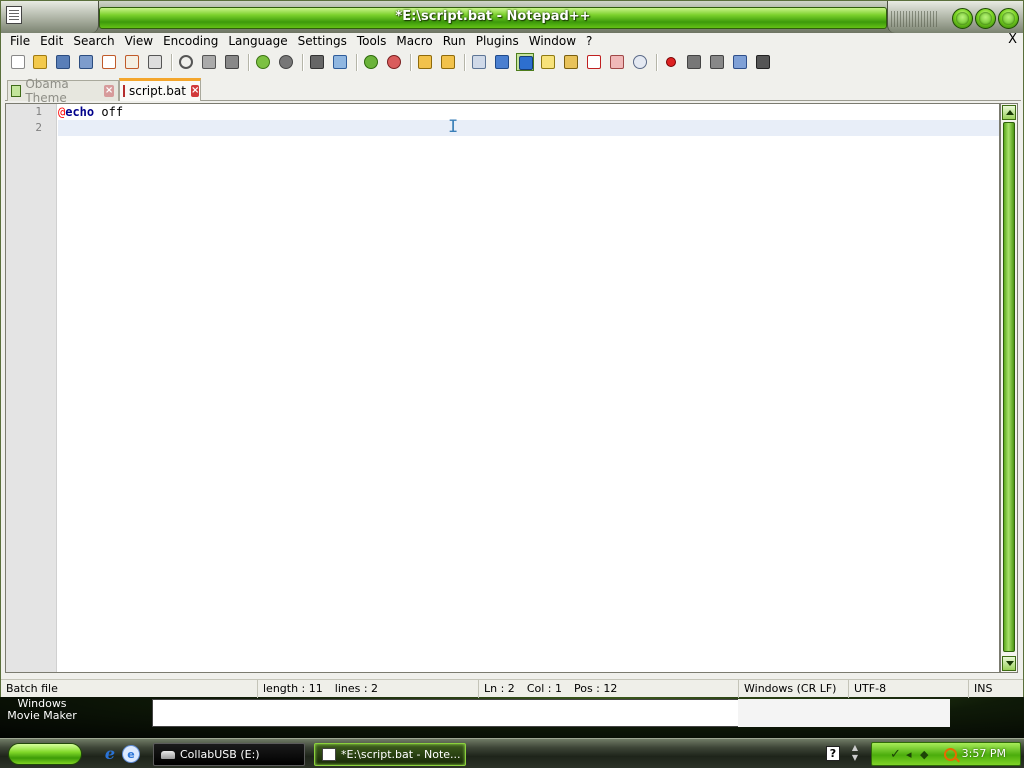 This screenshot has width=1024, height=768. Describe the element at coordinates (950, 754) in the screenshot. I see `search-icon` at that location.